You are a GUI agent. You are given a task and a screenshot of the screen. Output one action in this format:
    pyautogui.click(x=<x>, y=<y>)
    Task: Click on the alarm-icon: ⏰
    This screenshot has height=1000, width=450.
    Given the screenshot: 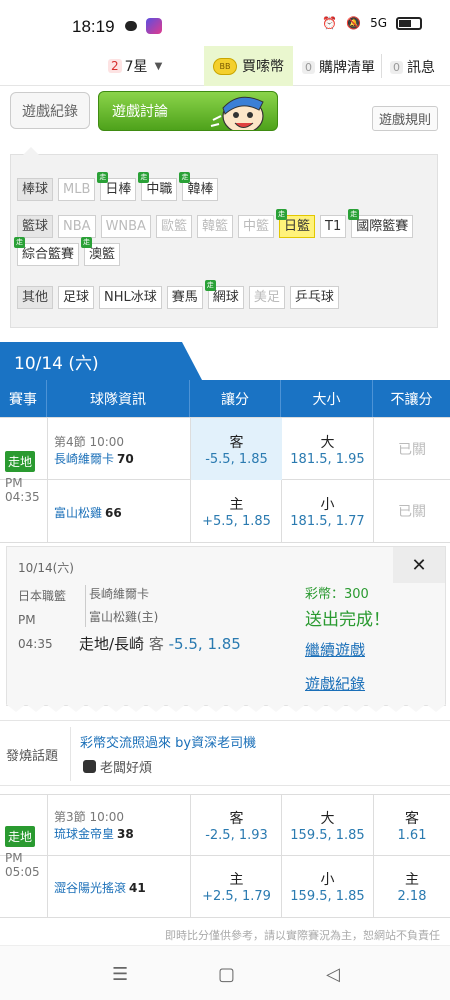 What is the action you would take?
    pyautogui.click(x=330, y=23)
    